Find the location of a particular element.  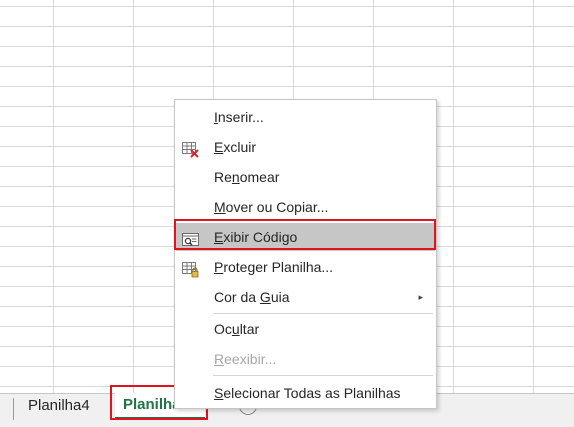

delete-sheet-icon is located at coordinates (191, 148).